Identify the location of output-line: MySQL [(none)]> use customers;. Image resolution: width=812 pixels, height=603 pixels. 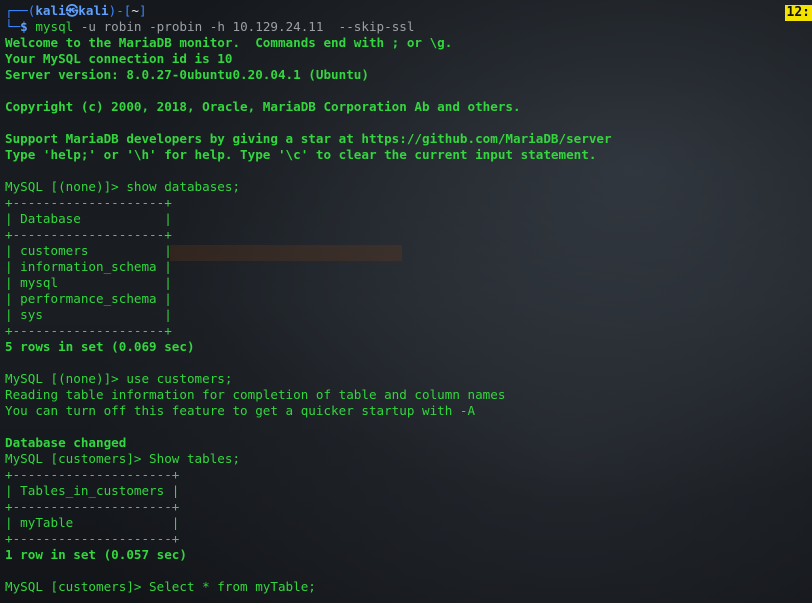
(119, 378).